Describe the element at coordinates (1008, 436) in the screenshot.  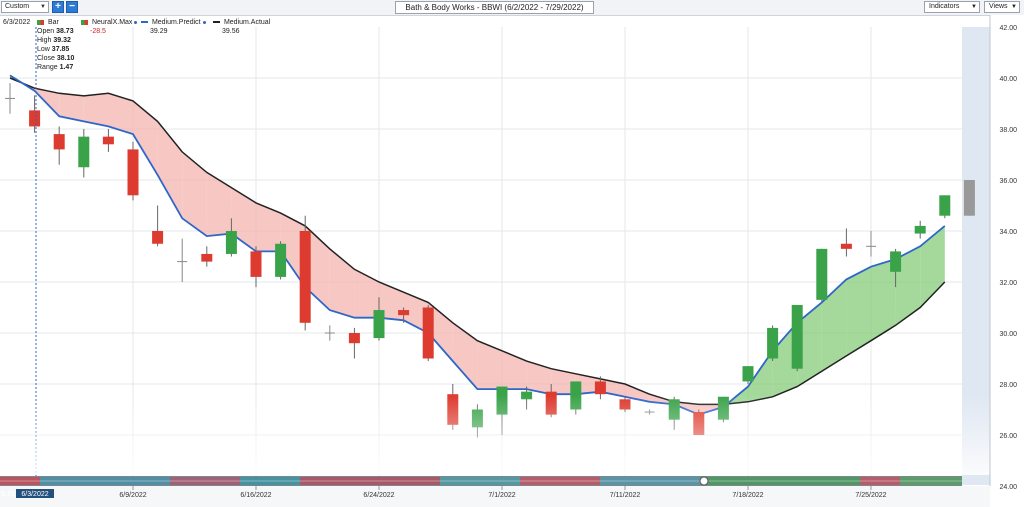
I see `y-tick-label: 26.00` at that location.